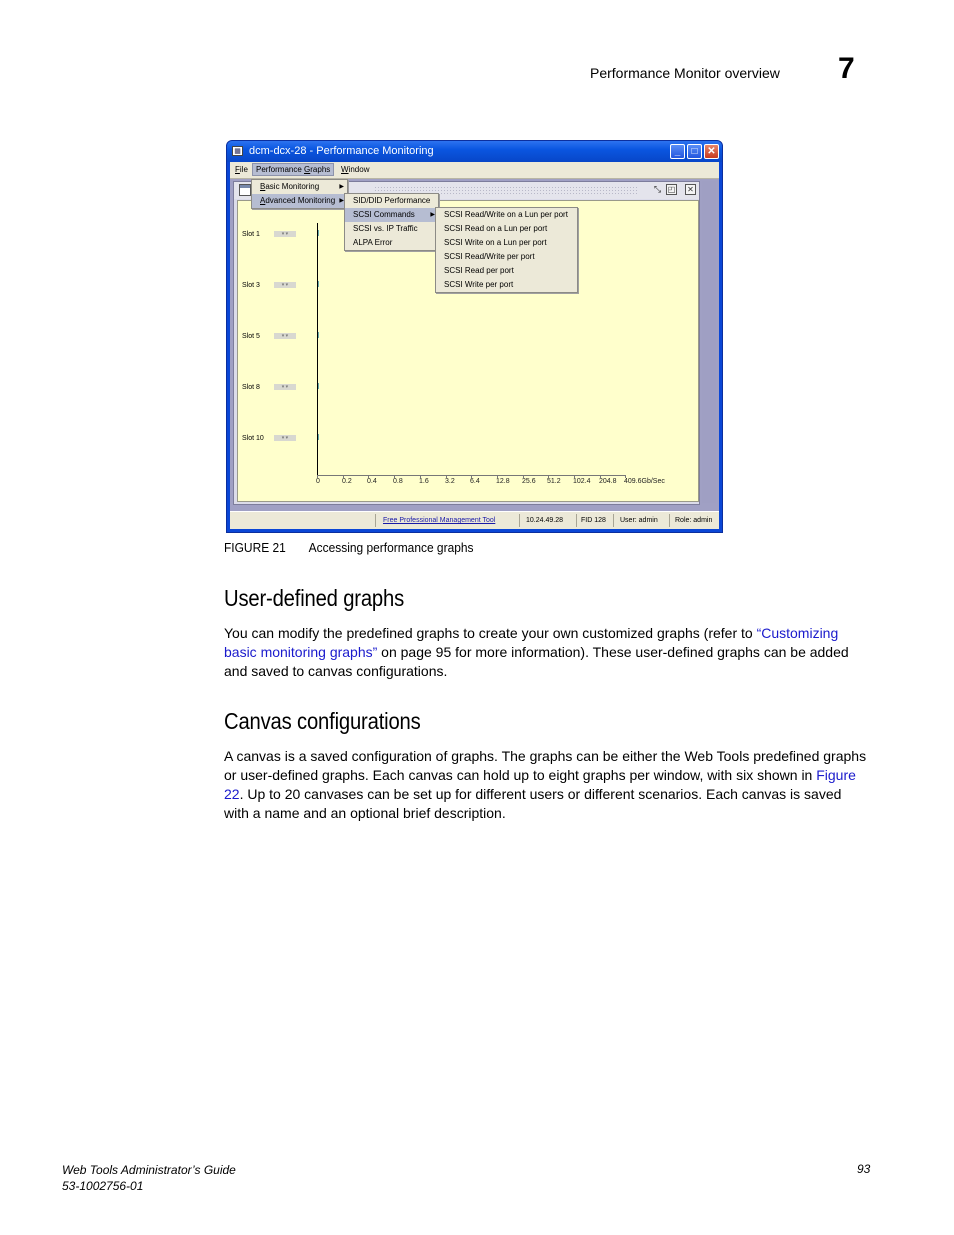 This screenshot has height=1235, width=954. I want to click on x-axis-tick-label: 0.2, so click(347, 481).